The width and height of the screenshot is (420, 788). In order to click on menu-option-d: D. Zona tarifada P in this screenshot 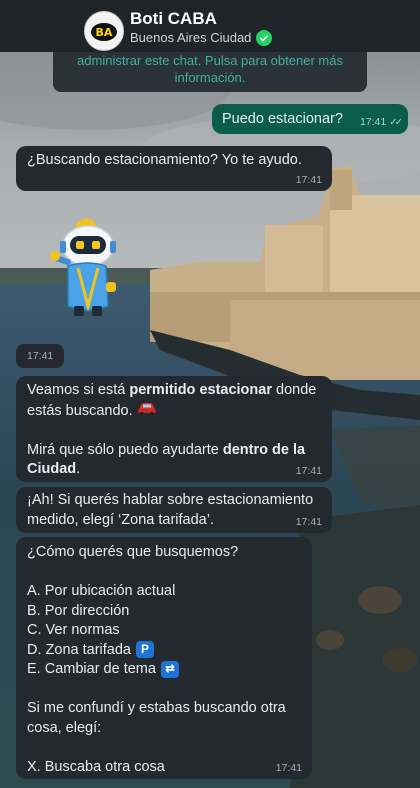, I will do `click(167, 651)`.